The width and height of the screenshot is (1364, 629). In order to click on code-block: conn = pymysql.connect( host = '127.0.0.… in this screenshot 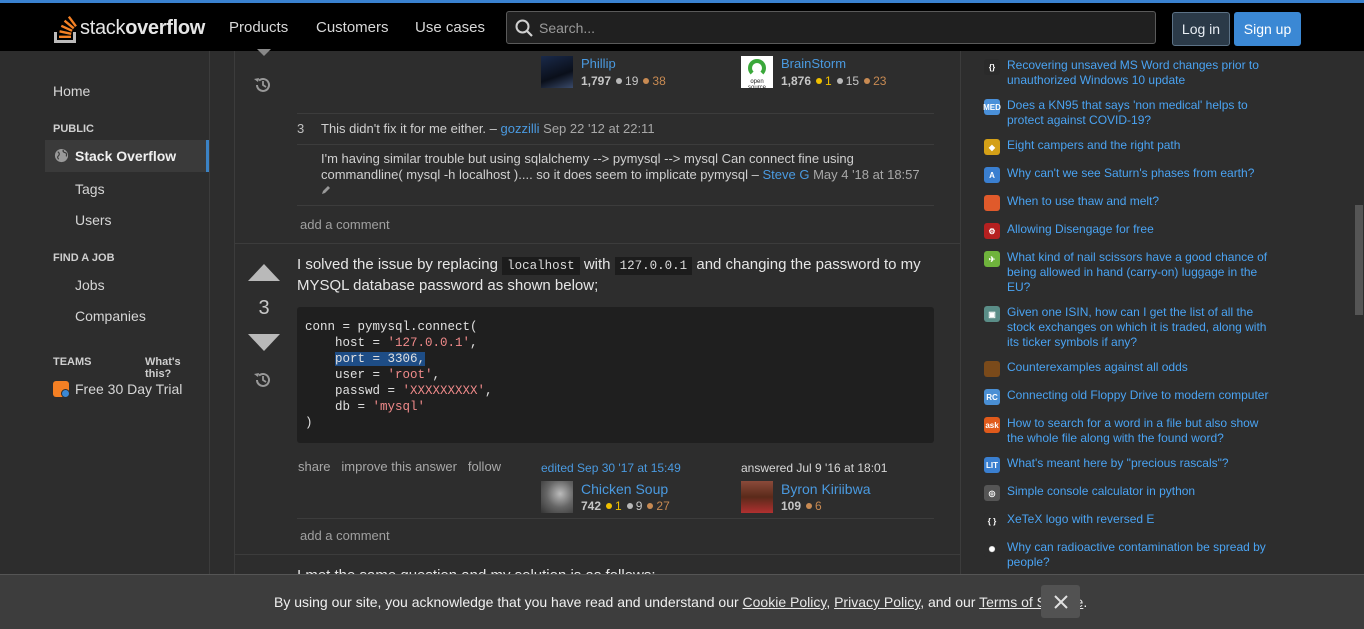, I will do `click(615, 375)`.